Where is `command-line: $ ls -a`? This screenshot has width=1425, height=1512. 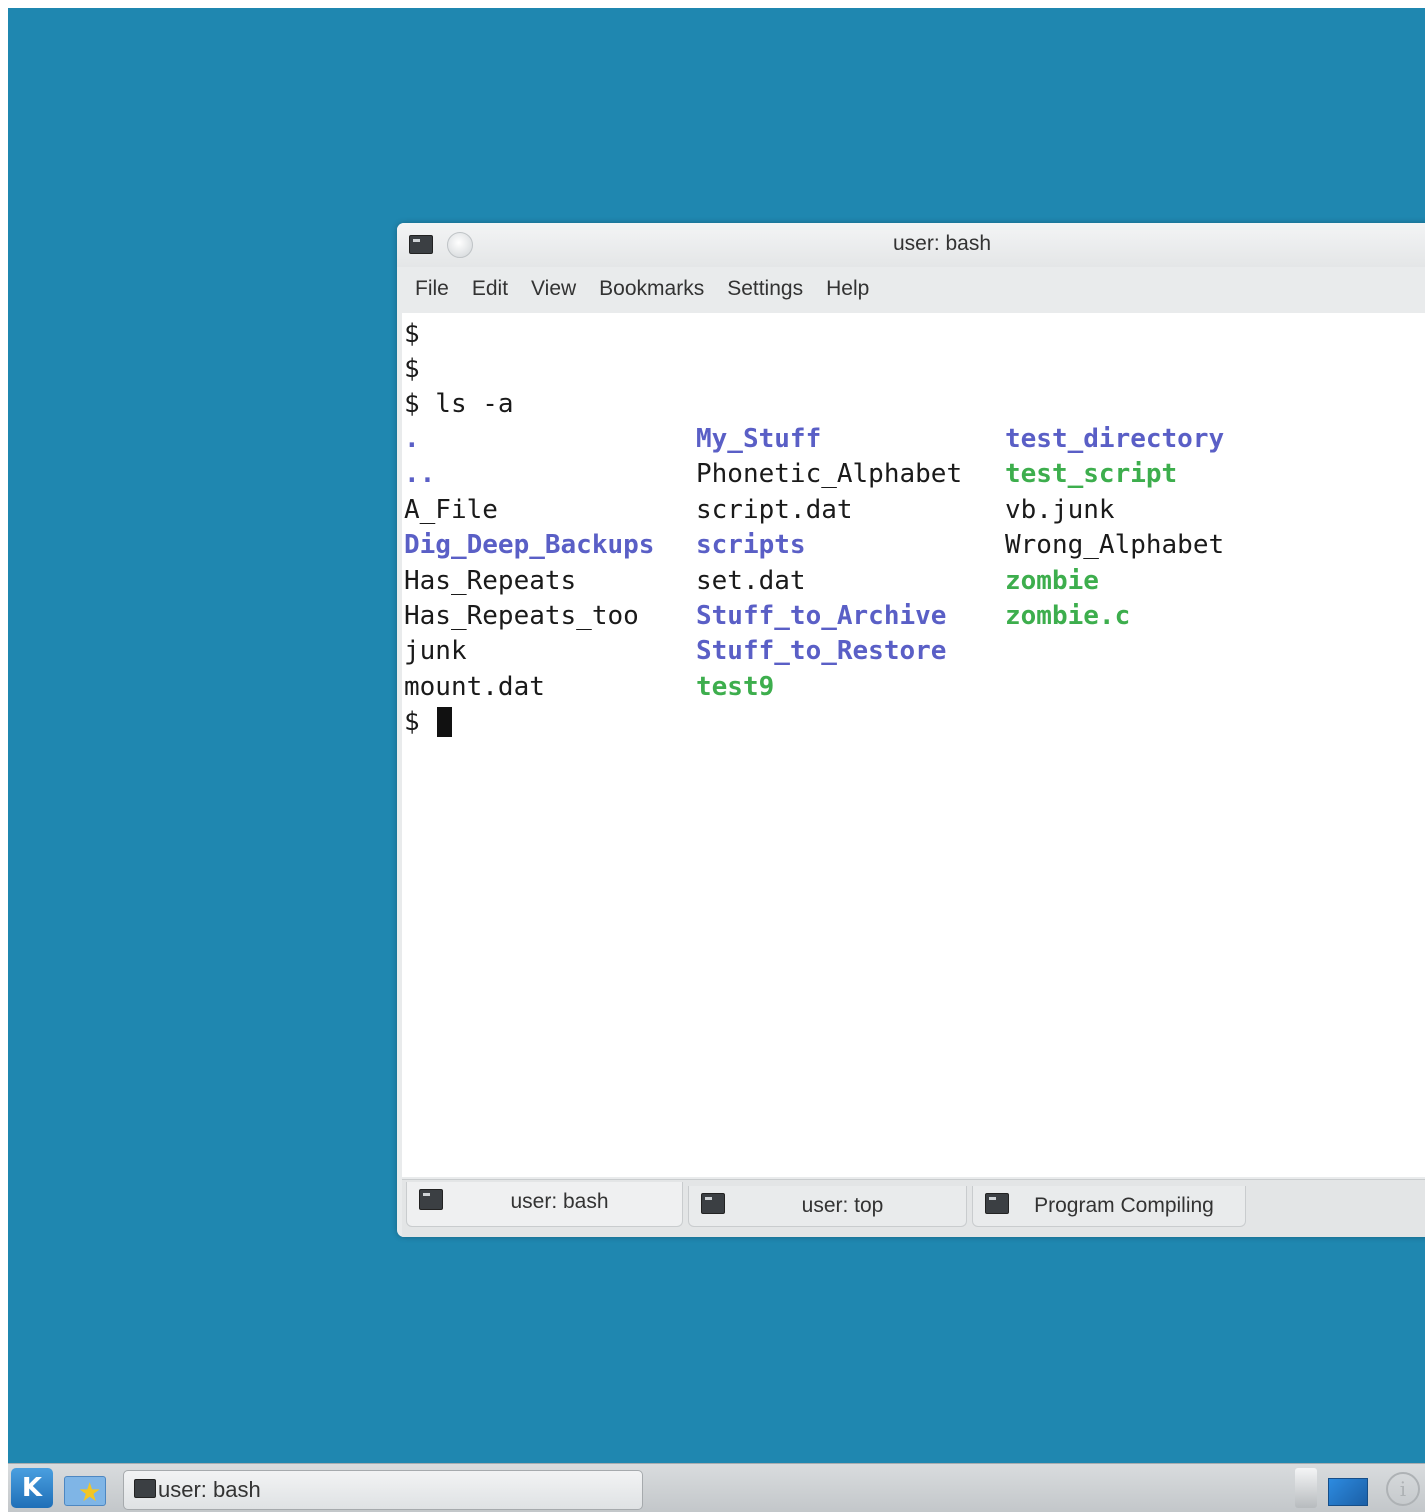
command-line: $ ls -a is located at coordinates (459, 404).